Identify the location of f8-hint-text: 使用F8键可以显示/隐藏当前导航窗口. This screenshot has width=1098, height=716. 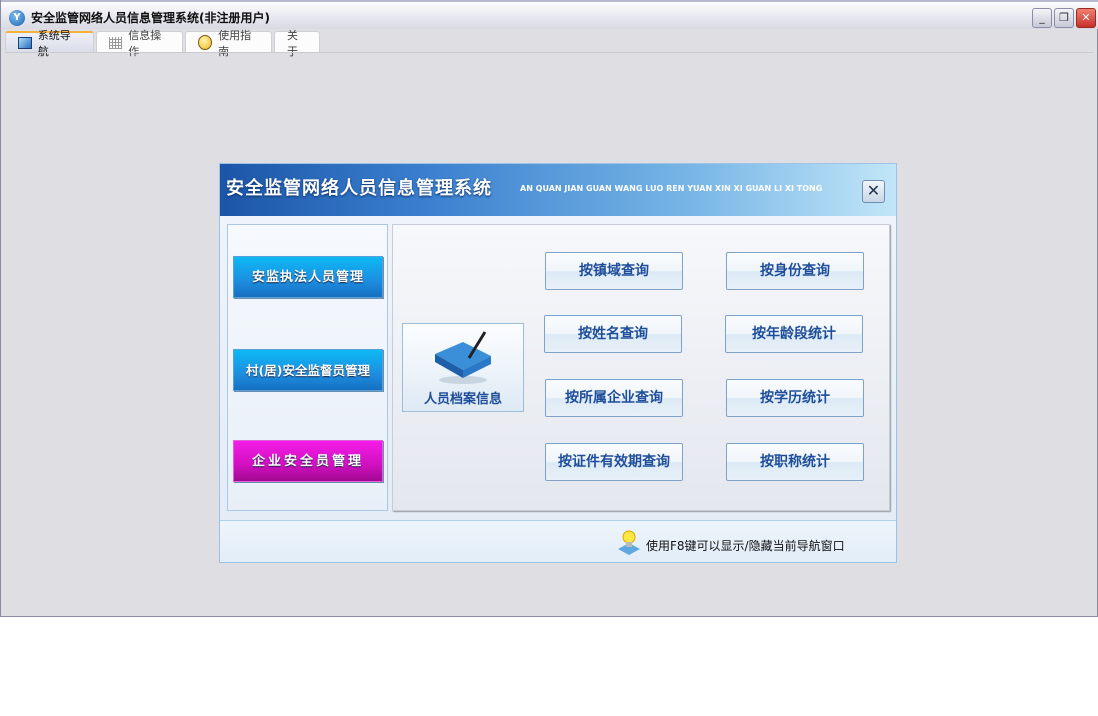
(745, 546).